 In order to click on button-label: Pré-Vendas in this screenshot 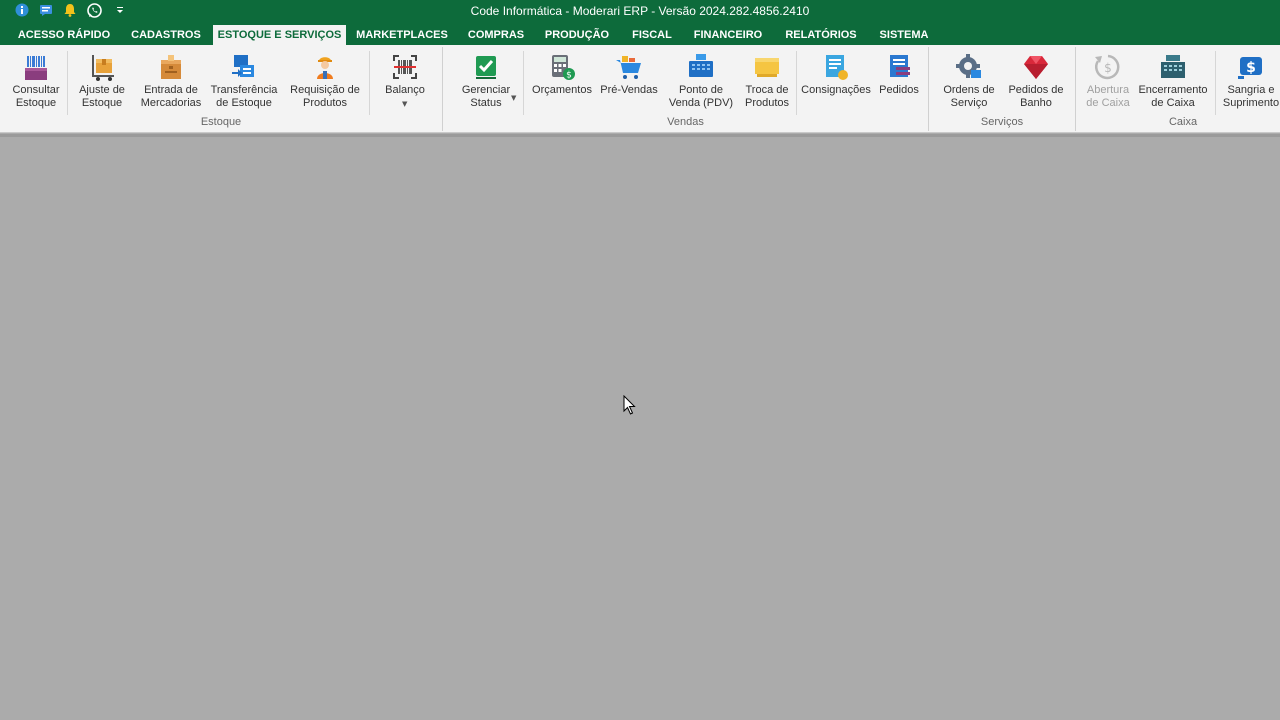, I will do `click(629, 90)`.